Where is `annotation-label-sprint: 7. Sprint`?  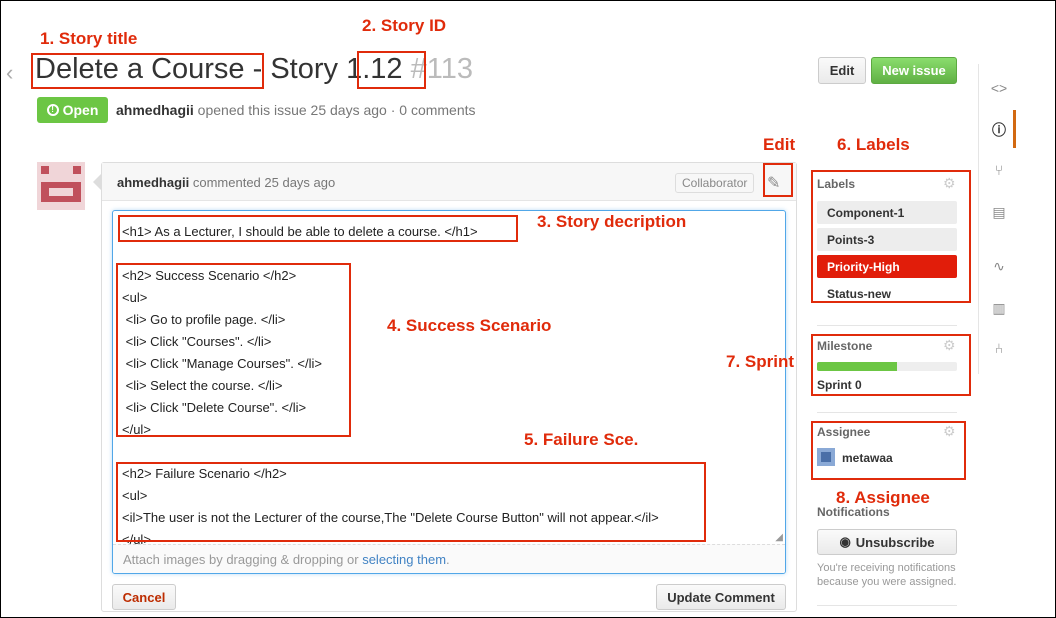
annotation-label-sprint: 7. Sprint is located at coordinates (760, 361).